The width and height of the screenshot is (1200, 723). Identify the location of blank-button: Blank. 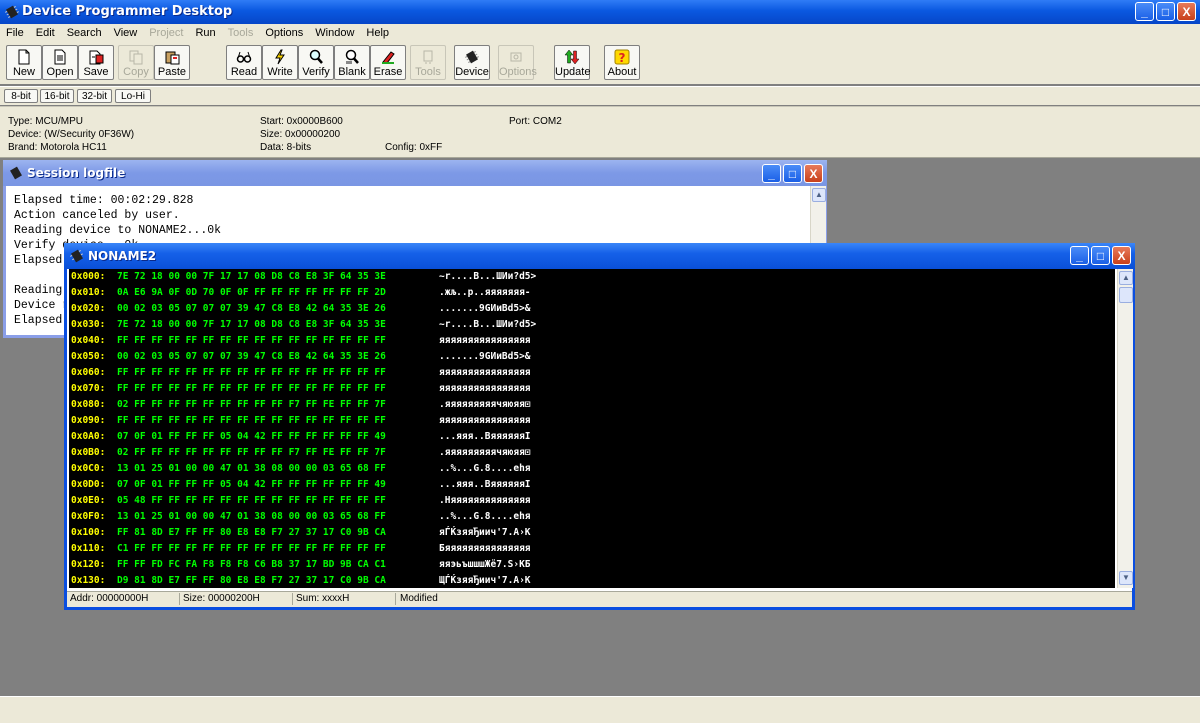
(352, 62).